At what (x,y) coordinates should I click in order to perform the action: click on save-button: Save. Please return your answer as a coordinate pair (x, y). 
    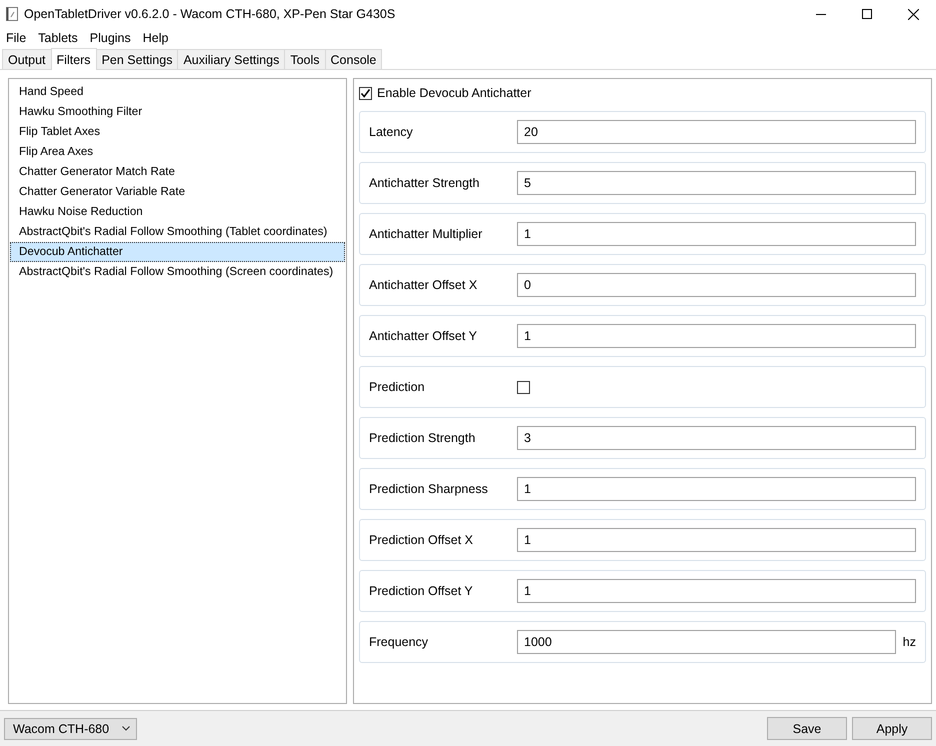
    Looking at the image, I should click on (807, 728).